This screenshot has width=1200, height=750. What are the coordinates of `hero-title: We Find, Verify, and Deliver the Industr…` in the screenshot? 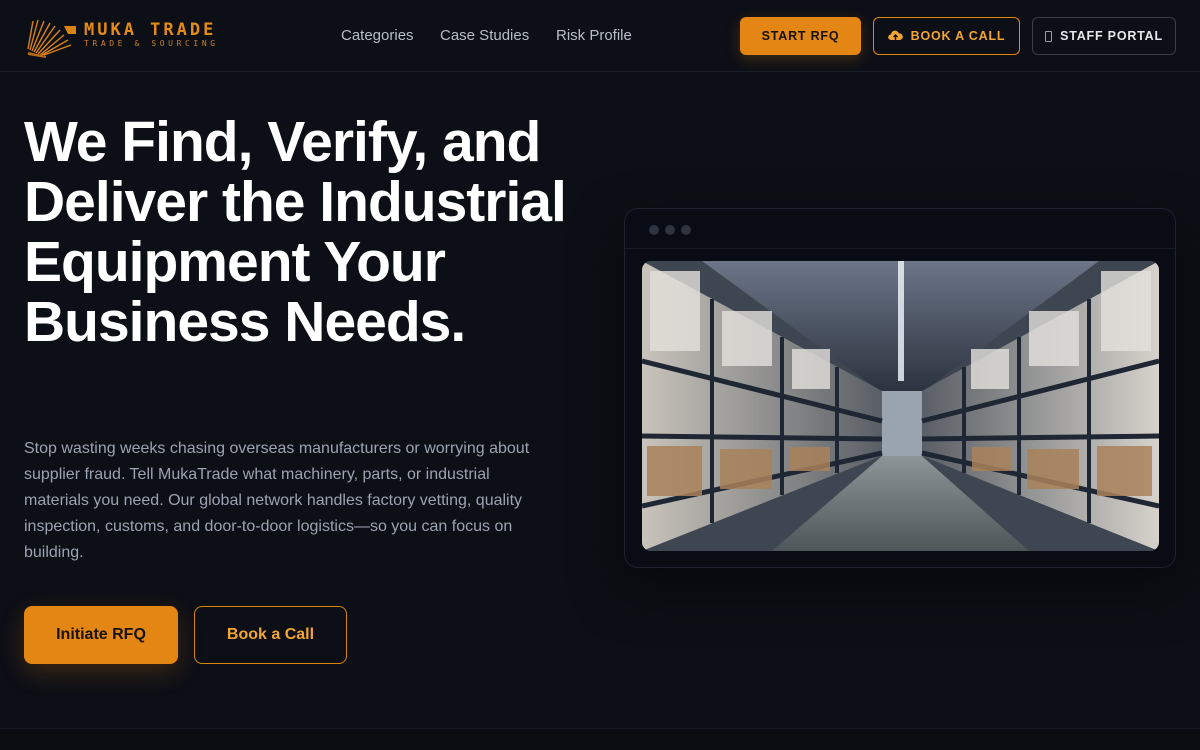 It's located at (295, 232).